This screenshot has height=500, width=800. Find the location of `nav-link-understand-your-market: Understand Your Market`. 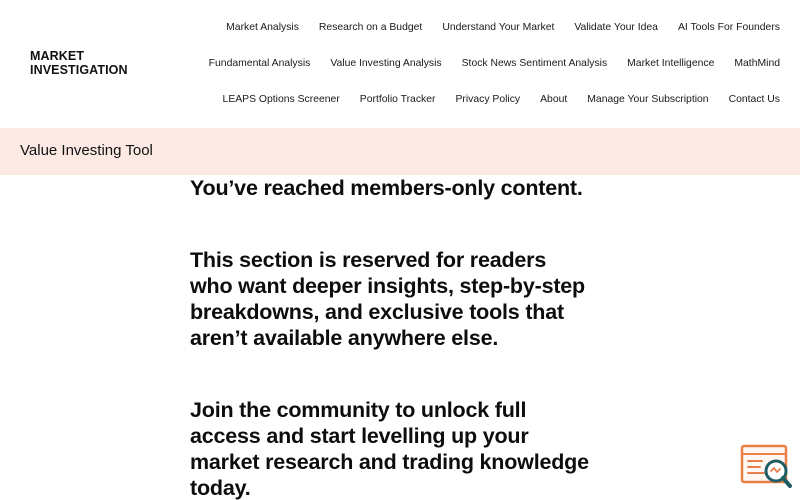

nav-link-understand-your-market: Understand Your Market is located at coordinates (498, 28).